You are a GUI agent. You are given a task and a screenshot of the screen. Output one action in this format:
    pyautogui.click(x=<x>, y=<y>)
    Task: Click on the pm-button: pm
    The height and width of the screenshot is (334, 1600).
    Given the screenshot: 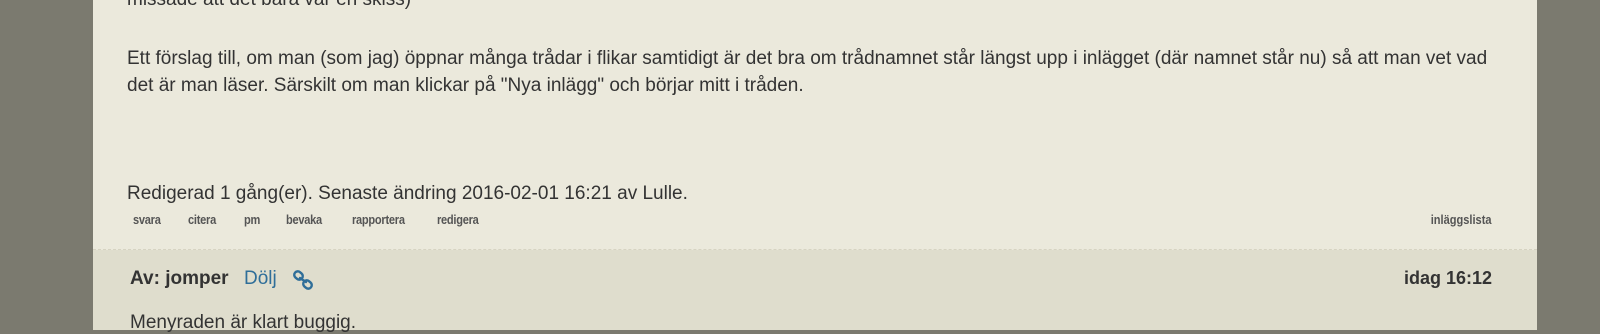 What is the action you would take?
    pyautogui.click(x=252, y=219)
    